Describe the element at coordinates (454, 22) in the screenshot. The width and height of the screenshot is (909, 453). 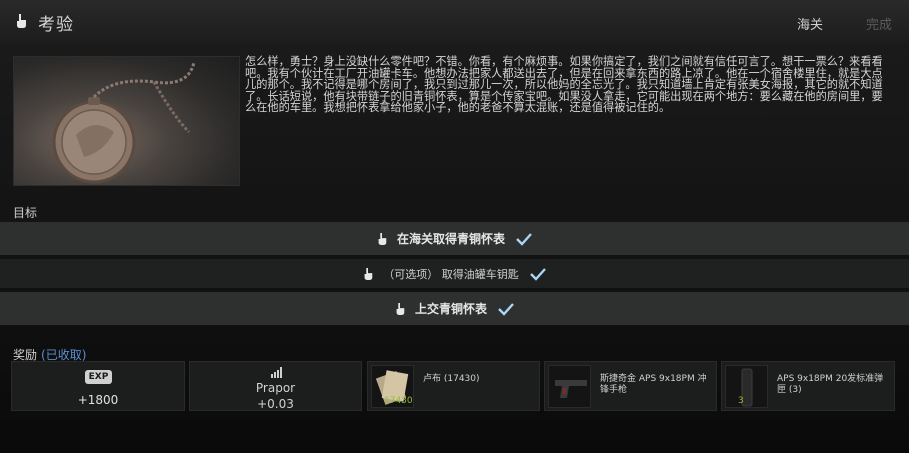
I see `quest-header: 考验 海关 完成` at that location.